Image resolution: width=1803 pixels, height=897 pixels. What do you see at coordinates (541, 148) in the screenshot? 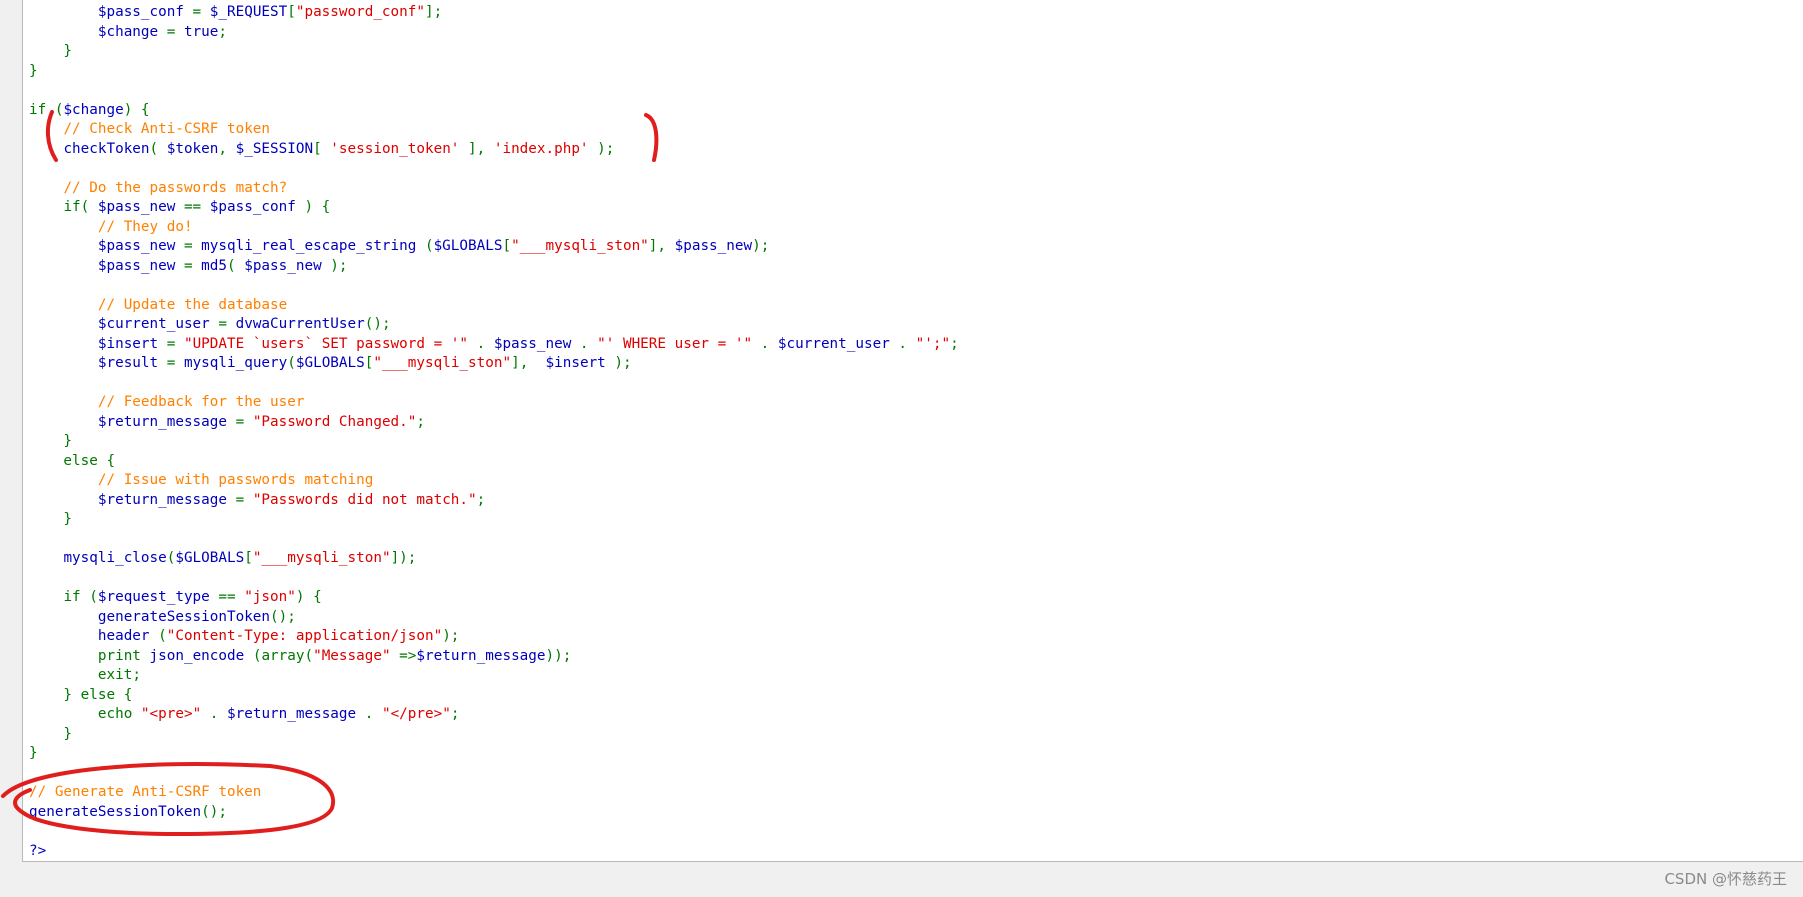
I see `code-token: 'index.php'` at bounding box center [541, 148].